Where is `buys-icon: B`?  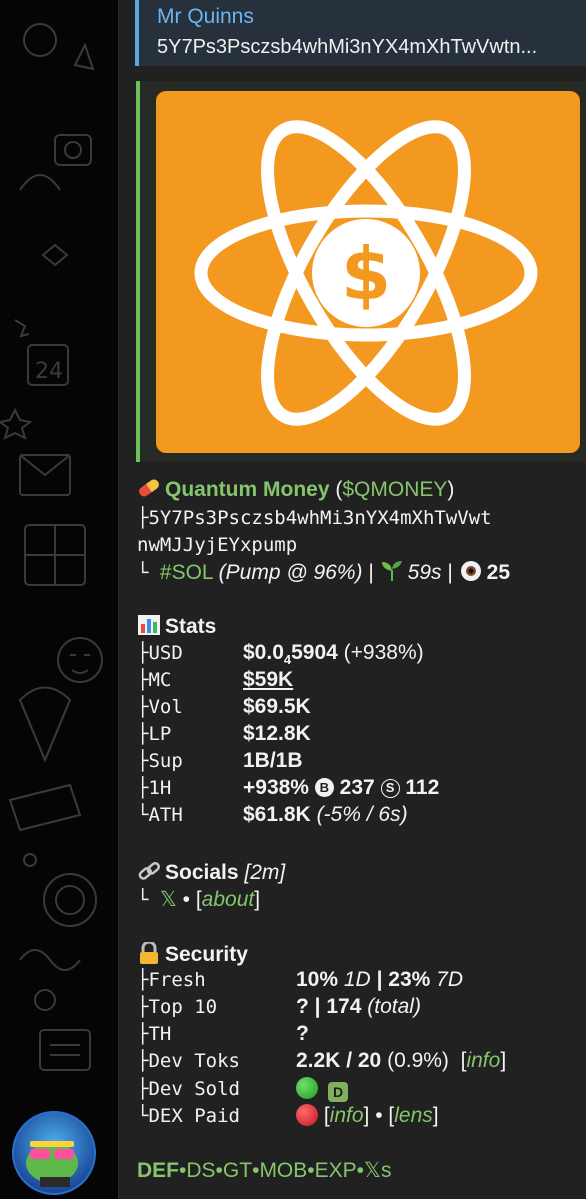 buys-icon: B is located at coordinates (324, 787).